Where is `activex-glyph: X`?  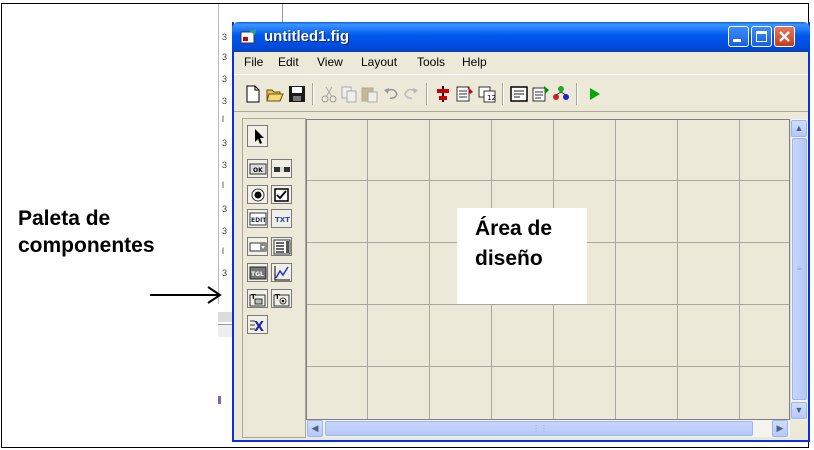
activex-glyph: X is located at coordinates (259, 326).